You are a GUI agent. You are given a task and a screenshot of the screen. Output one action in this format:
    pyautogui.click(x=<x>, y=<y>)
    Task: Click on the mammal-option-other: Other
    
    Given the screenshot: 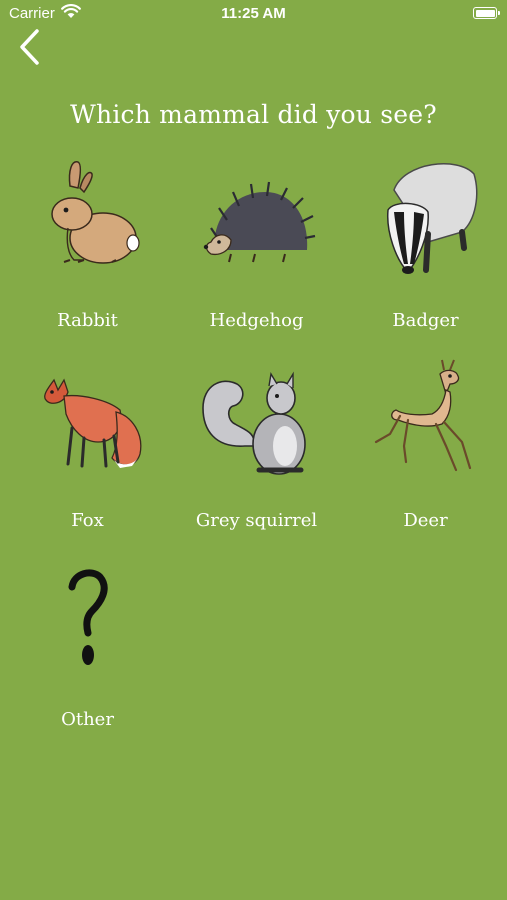 What is the action you would take?
    pyautogui.click(x=87, y=646)
    